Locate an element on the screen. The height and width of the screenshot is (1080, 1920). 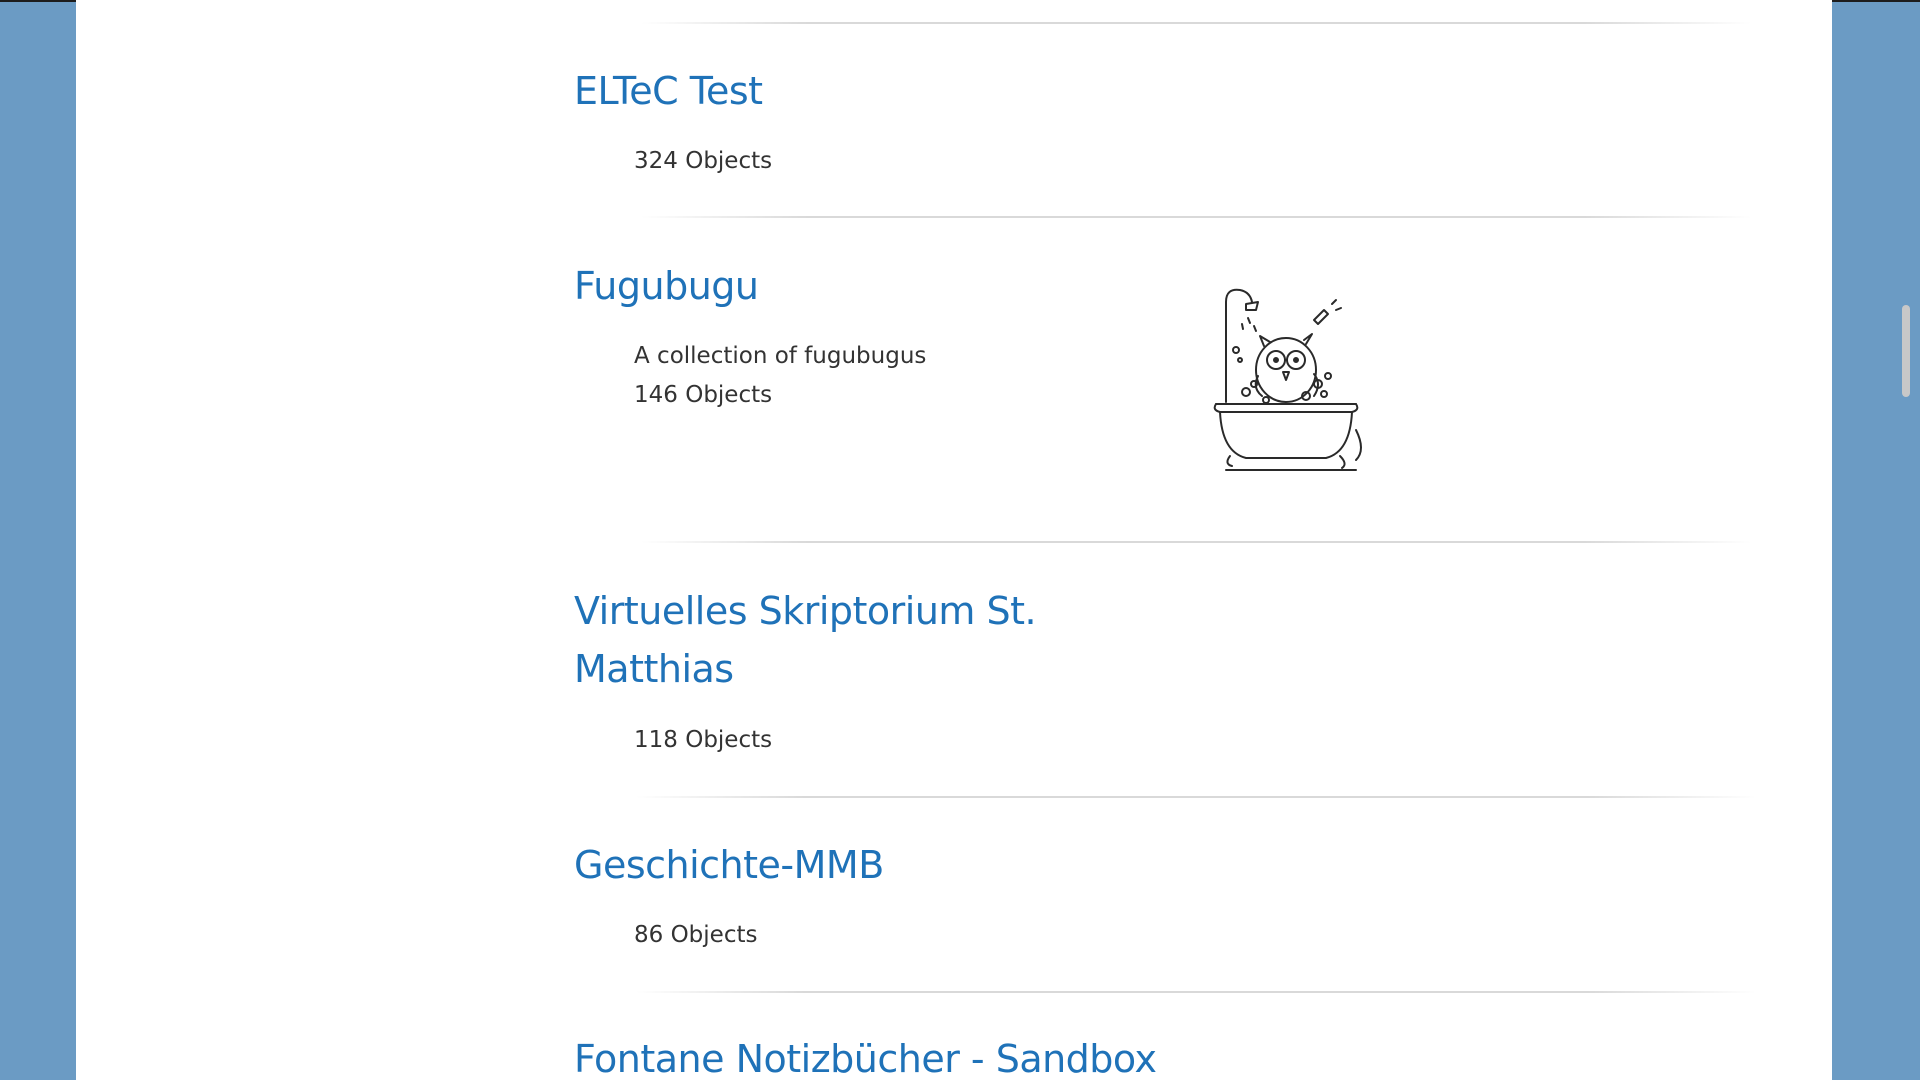
collection-title-fontane-notizbuecher: Fontane Notizbücher - Sandbox is located at coordinates (865, 1055).